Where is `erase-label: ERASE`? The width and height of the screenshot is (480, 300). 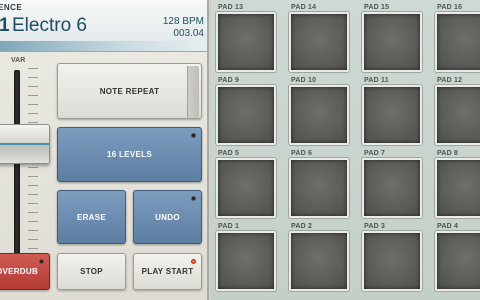
erase-label: ERASE is located at coordinates (91, 217).